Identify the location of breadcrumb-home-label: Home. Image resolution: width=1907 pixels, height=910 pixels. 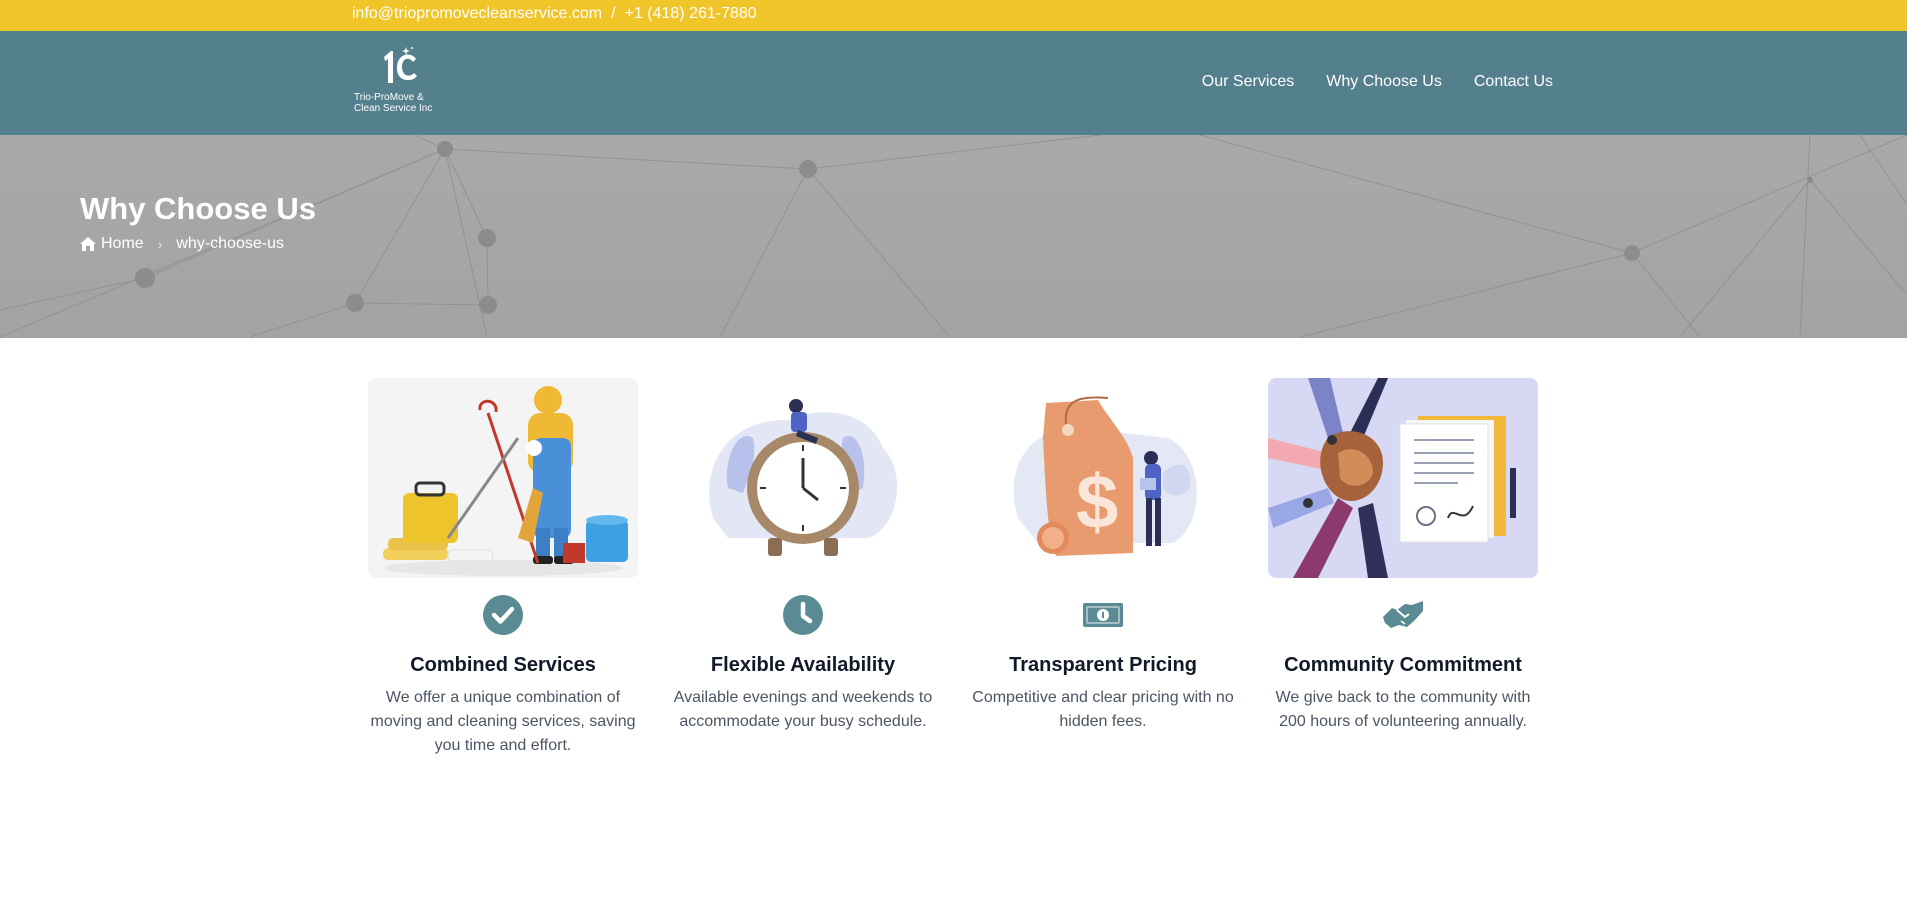
(122, 243).